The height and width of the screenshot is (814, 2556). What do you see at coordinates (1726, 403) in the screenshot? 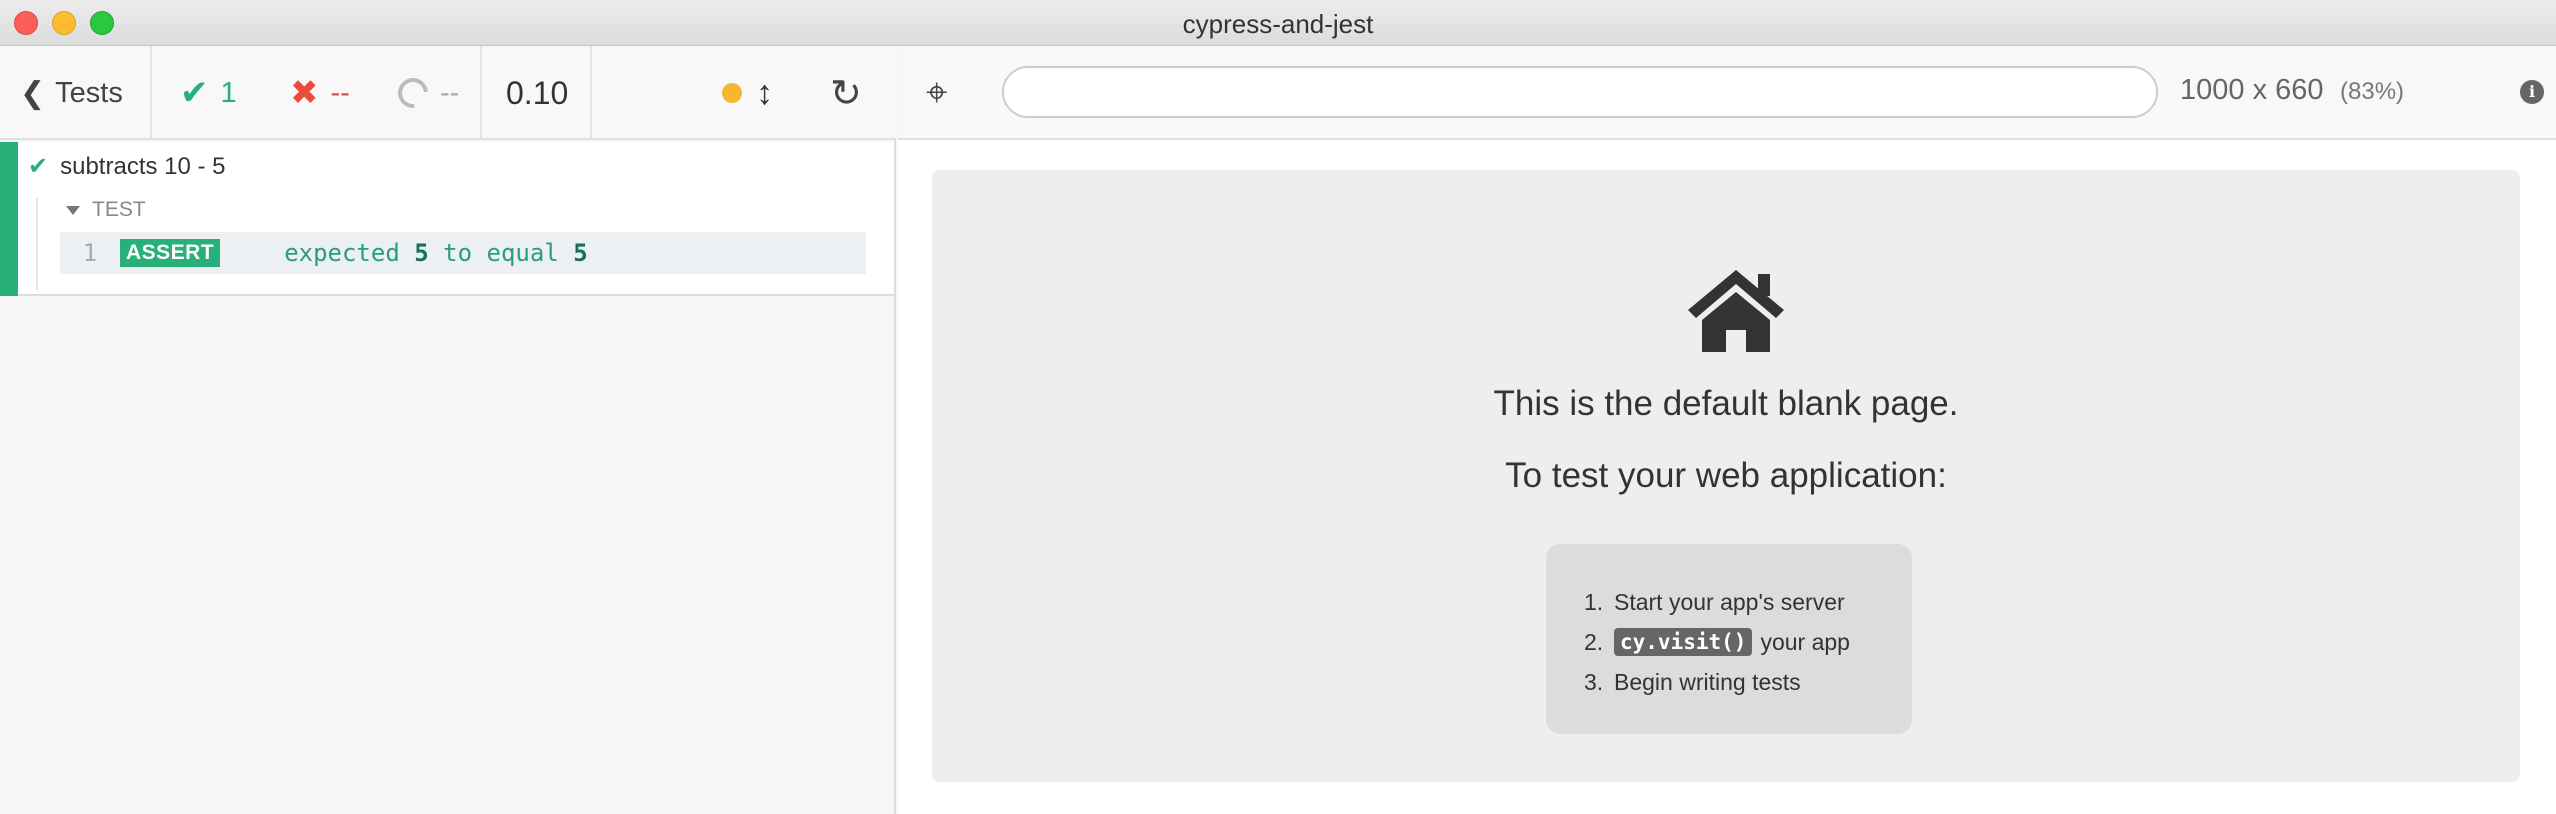
I see `blank-page-heading: This is the default blank page.` at bounding box center [1726, 403].